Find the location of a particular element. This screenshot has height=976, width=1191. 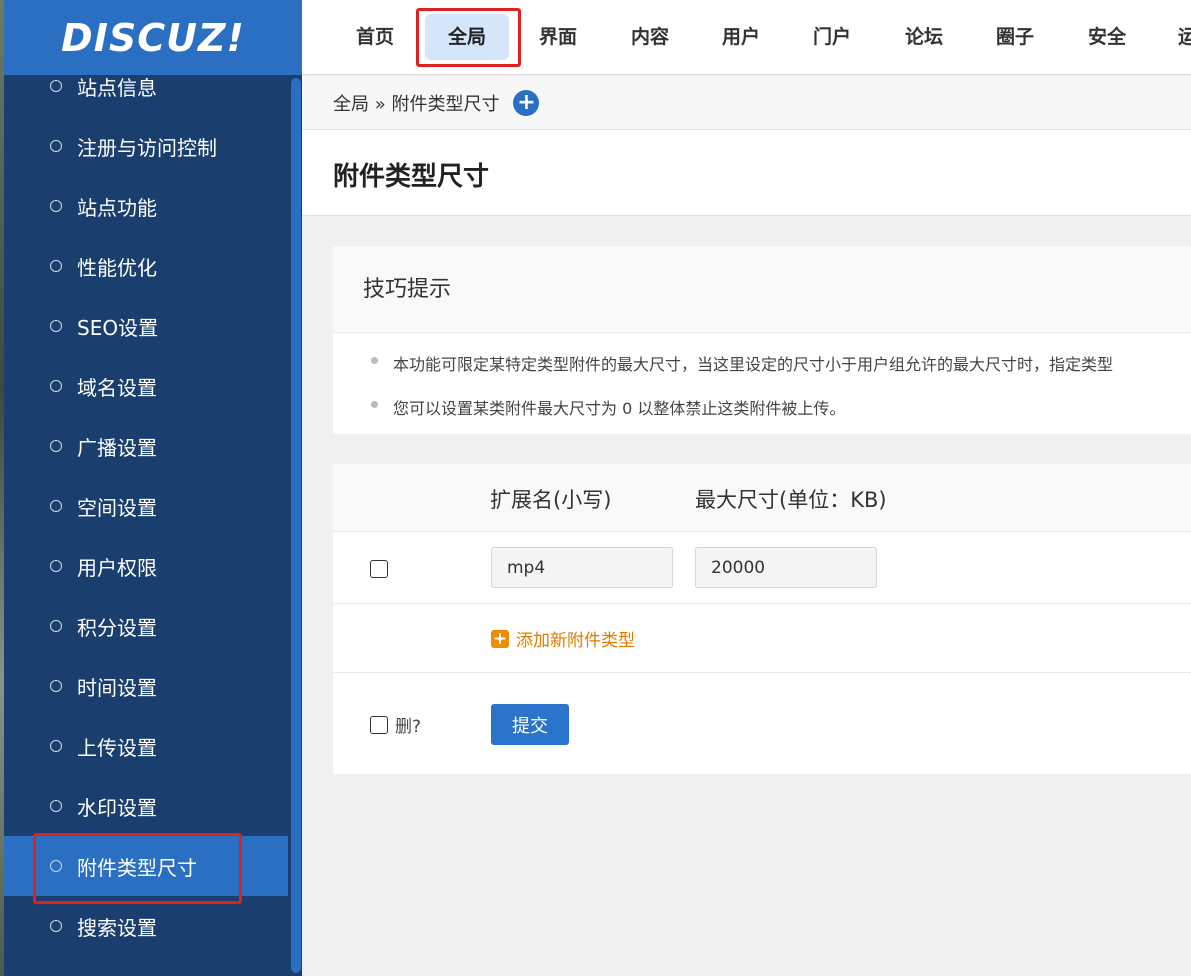

breadcrumb-text: 全局 » 附件类型尺寸 is located at coordinates (416, 104).